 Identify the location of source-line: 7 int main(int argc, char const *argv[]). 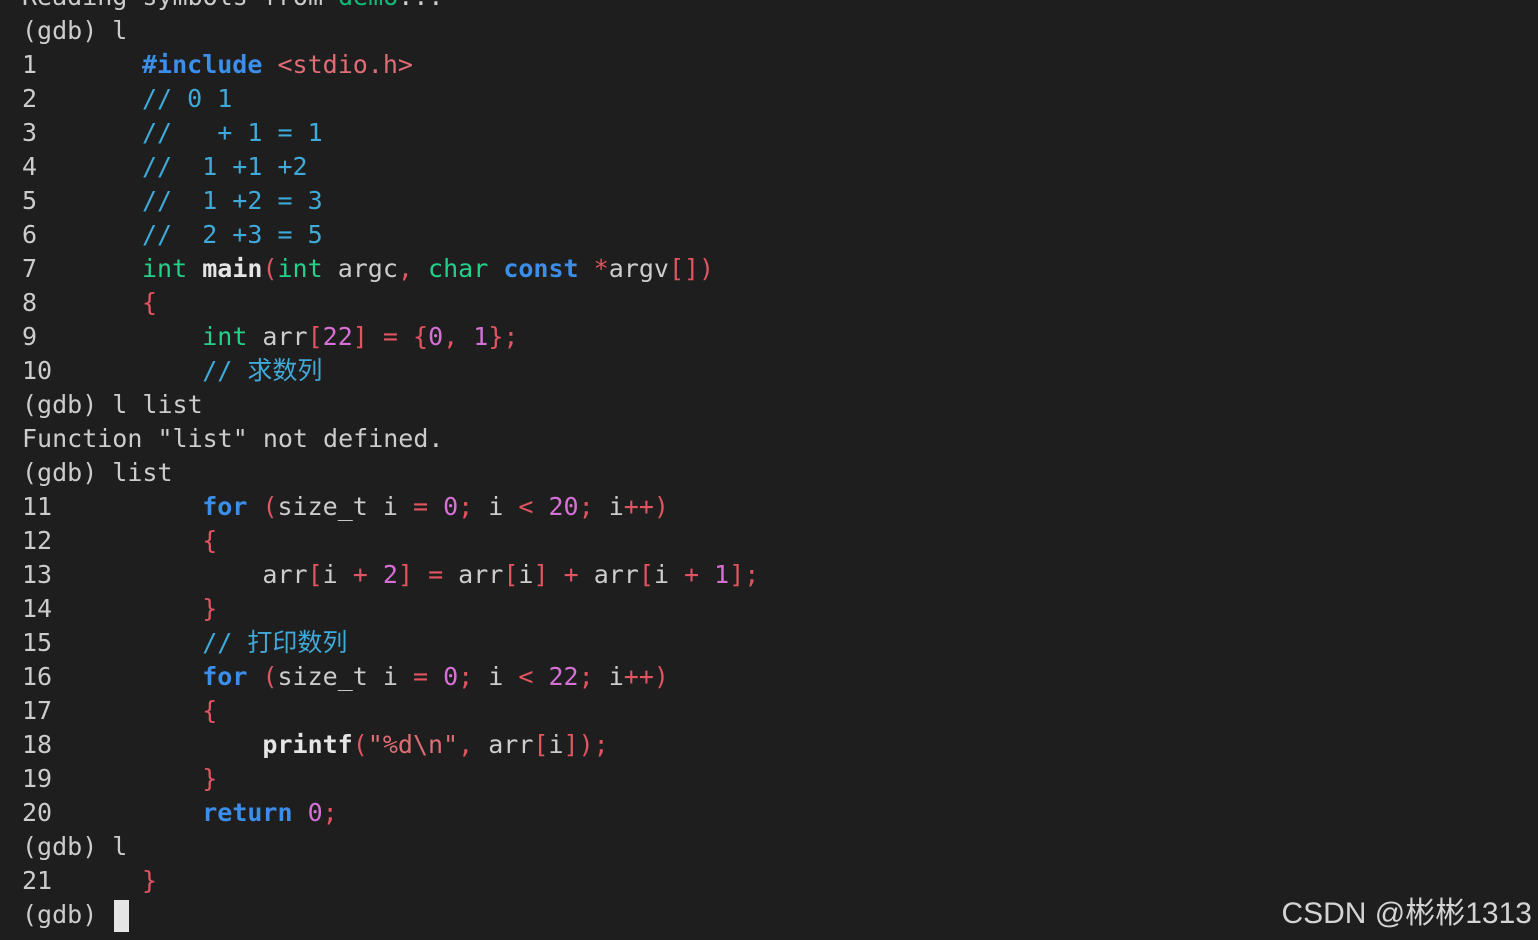
(390, 269).